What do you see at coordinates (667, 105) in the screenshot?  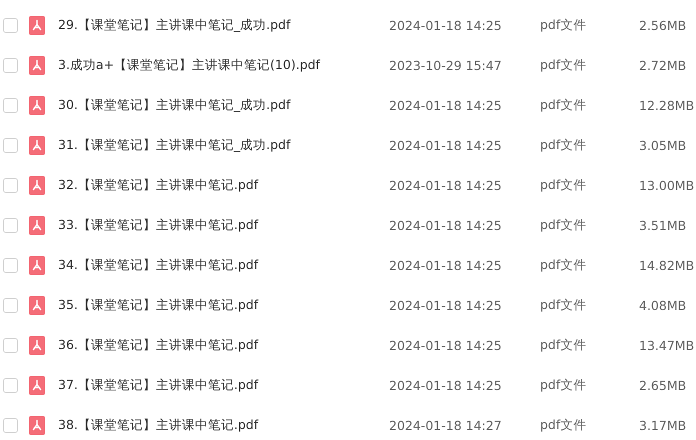 I see `file-size: 12.28MB` at bounding box center [667, 105].